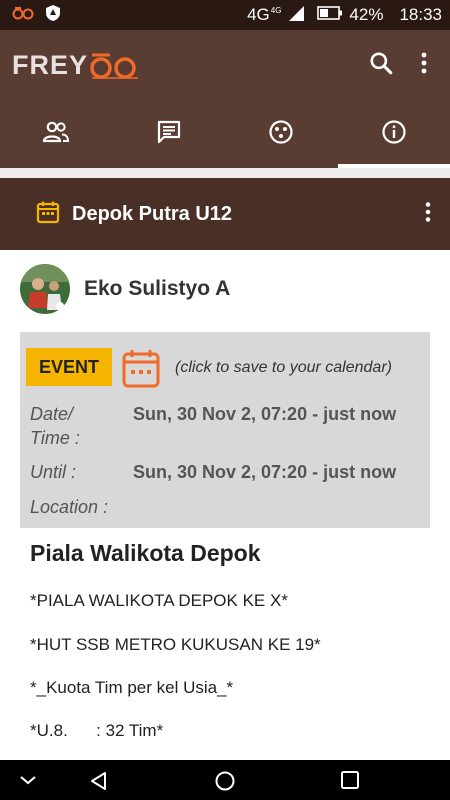 This screenshot has width=450, height=800. Describe the element at coordinates (265, 472) in the screenshot. I see `until-value: Sun, 30 Nov 2, 07:20 - just now` at that location.